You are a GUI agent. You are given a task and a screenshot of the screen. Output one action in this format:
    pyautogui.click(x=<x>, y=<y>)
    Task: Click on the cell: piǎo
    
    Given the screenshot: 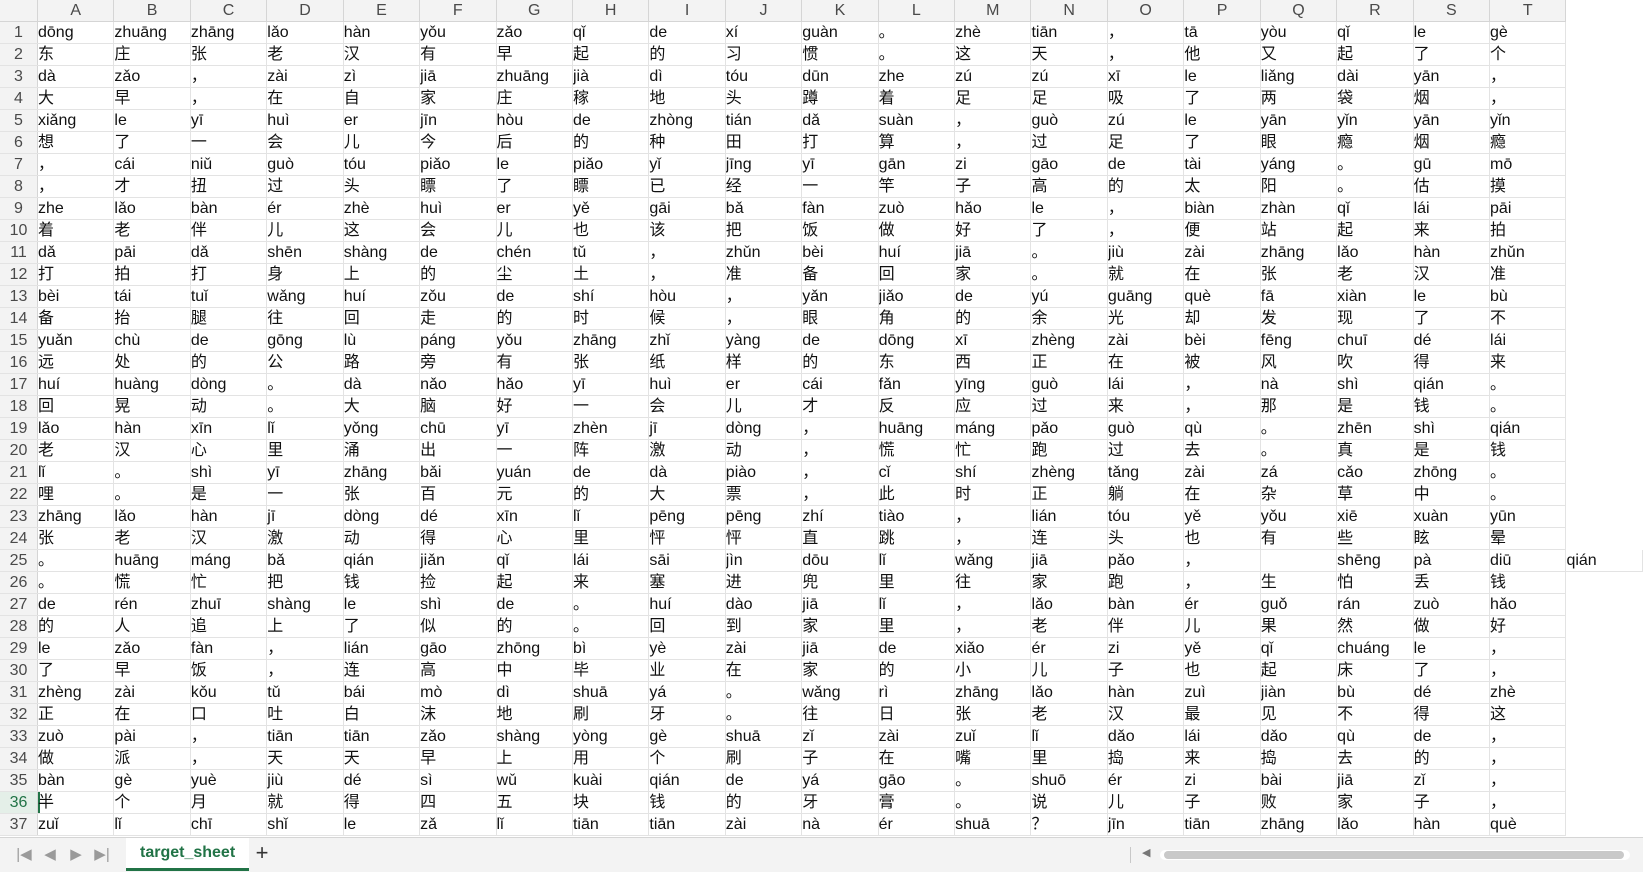 What is the action you would take?
    pyautogui.click(x=458, y=164)
    